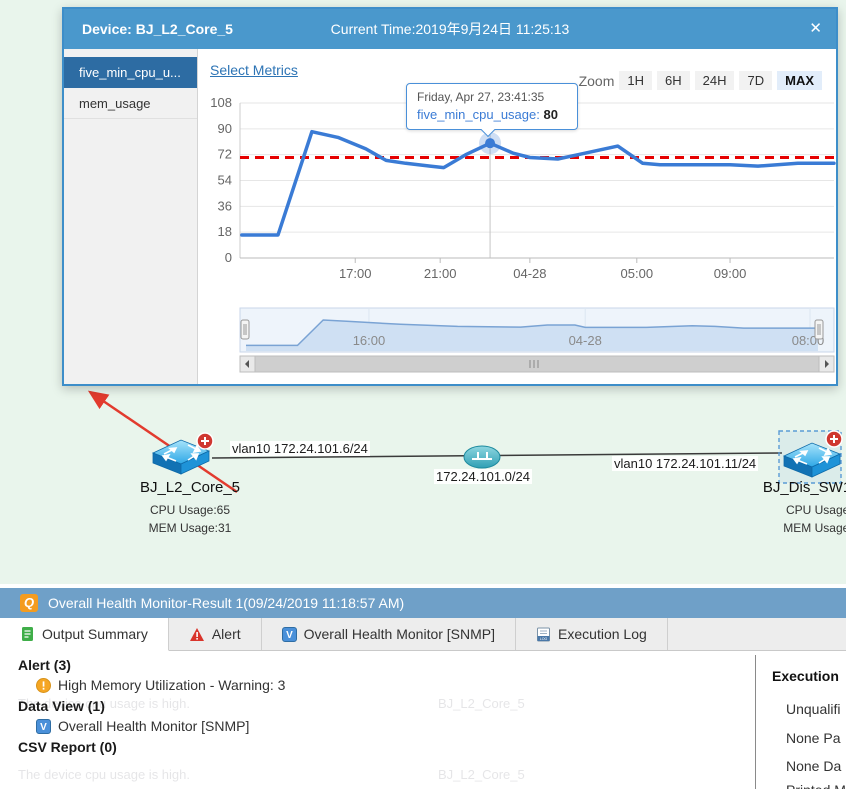 This screenshot has width=846, height=789. What do you see at coordinates (154, 726) in the screenshot?
I see `data-view-item-label: Overall Health Monitor [SNMP]` at bounding box center [154, 726].